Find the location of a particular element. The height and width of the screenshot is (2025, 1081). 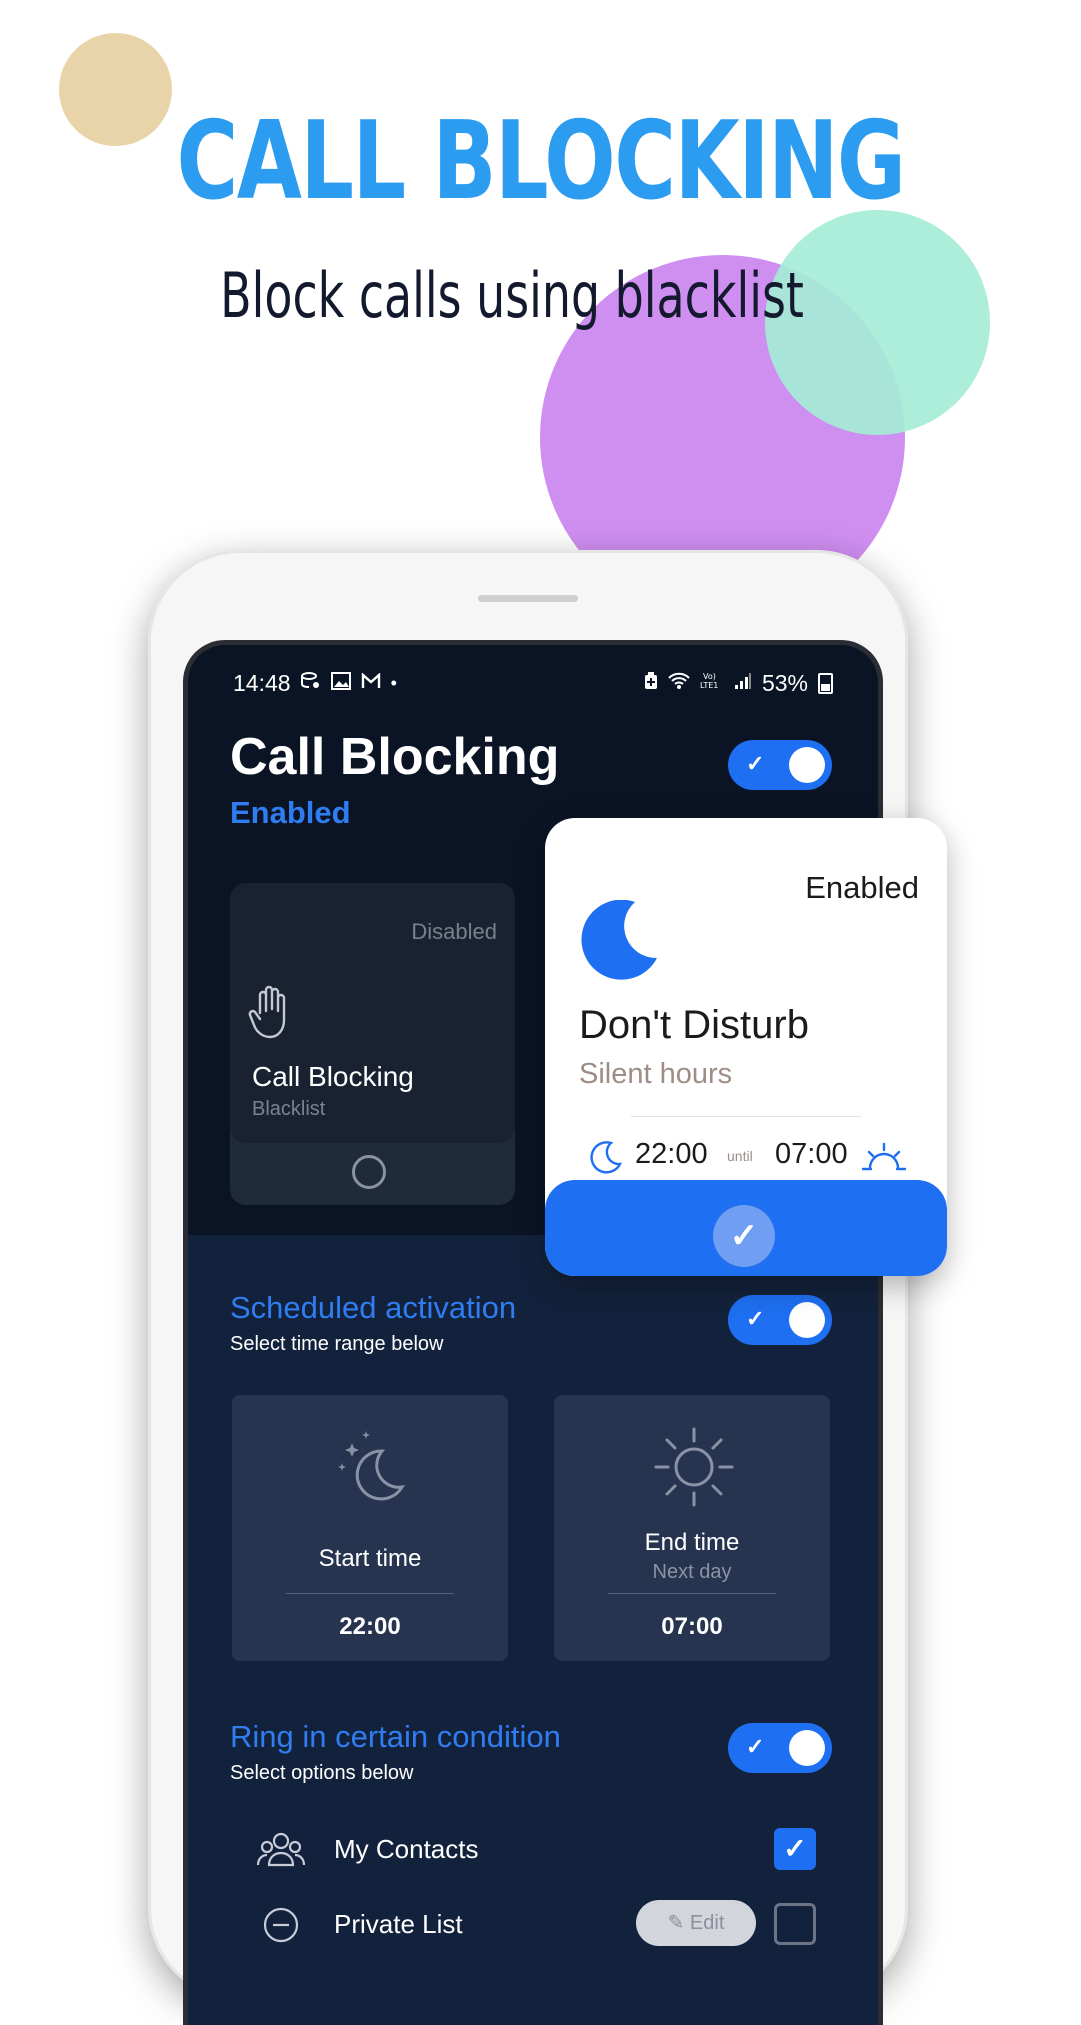

promo-subline: Block calls using blacklist is located at coordinates (512, 295).